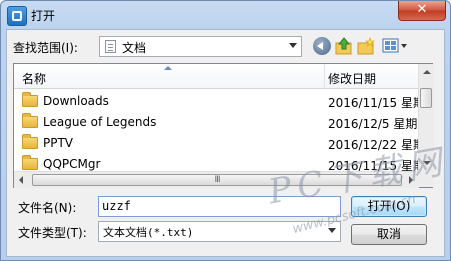 The width and height of the screenshot is (451, 261). Describe the element at coordinates (110, 46) in the screenshot. I see `documents-icon` at that location.